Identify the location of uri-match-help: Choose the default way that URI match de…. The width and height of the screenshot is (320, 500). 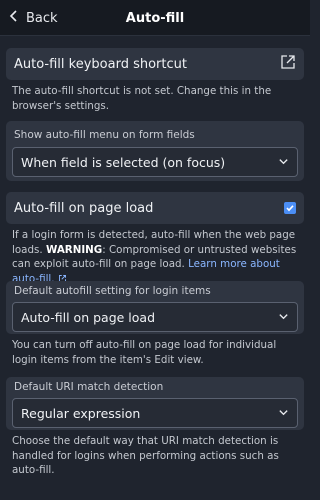
(145, 455).